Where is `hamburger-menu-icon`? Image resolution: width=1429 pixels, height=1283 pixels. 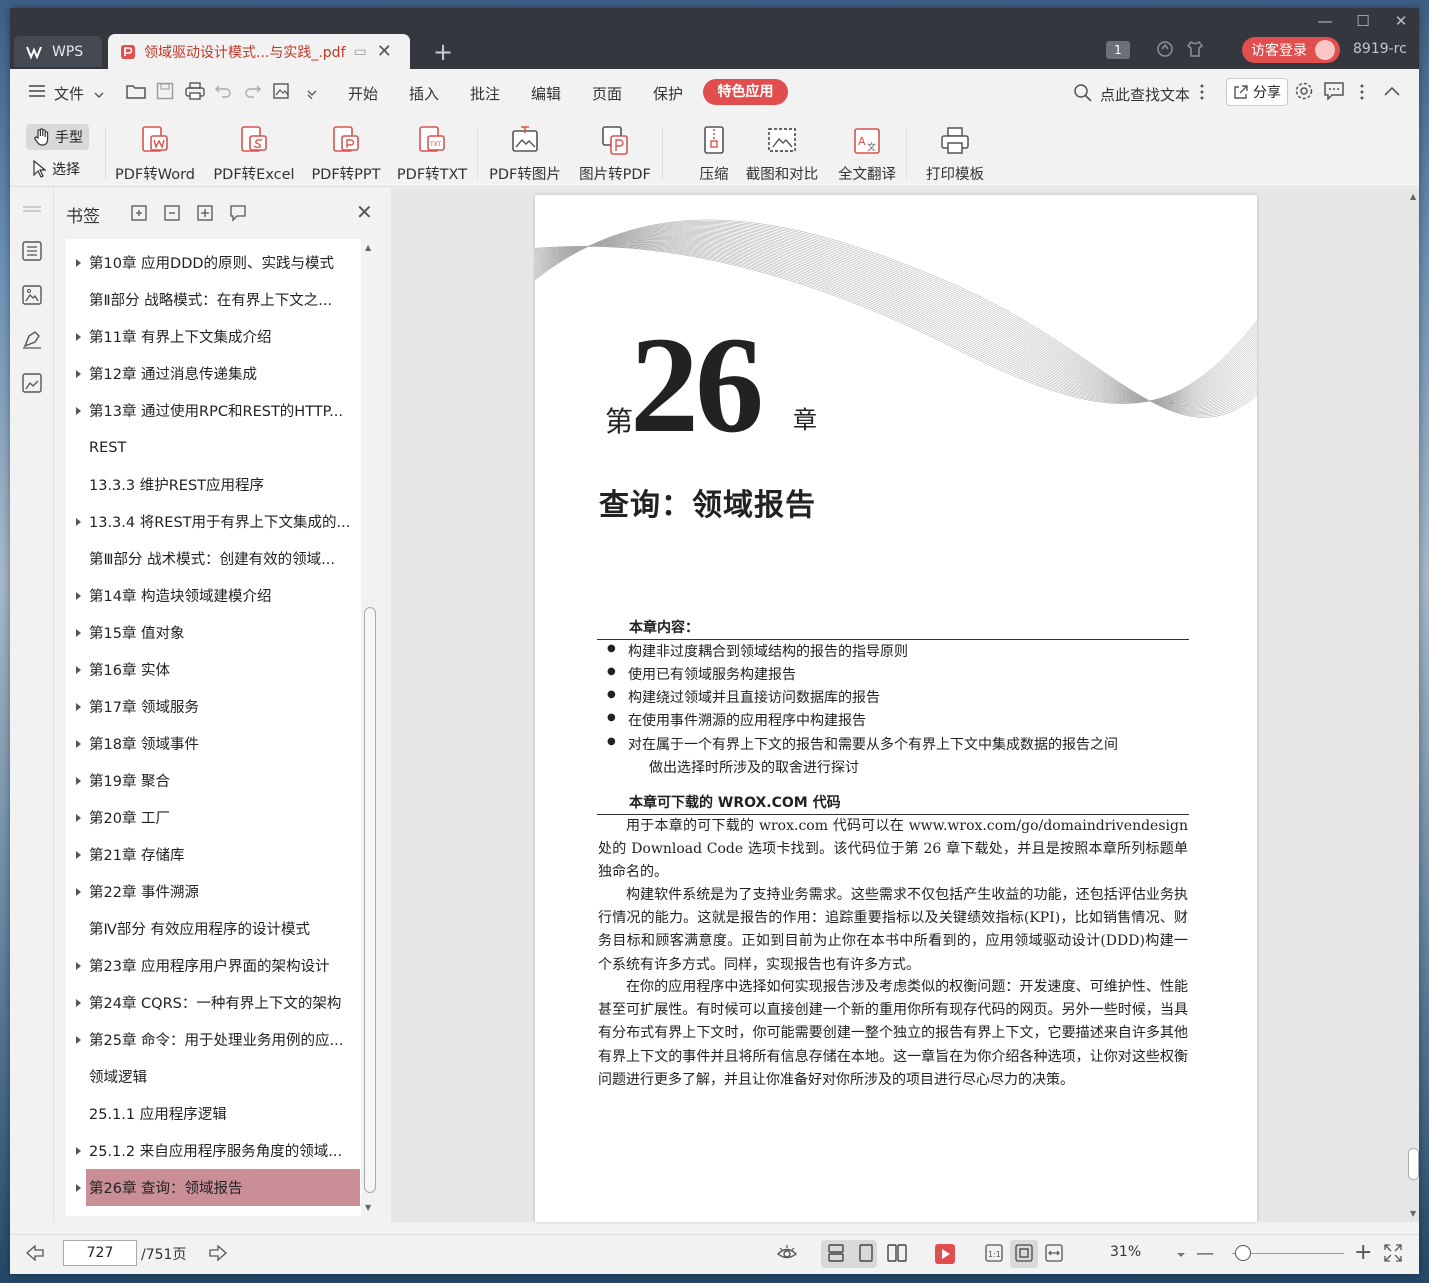
hamburger-menu-icon is located at coordinates (37, 93).